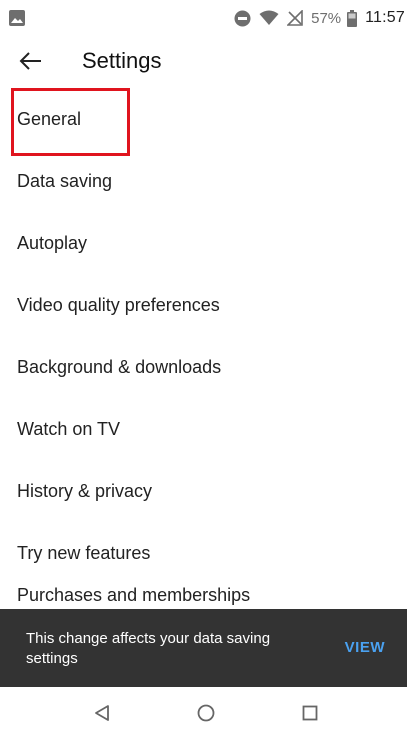  I want to click on home-circle-icon, so click(206, 713).